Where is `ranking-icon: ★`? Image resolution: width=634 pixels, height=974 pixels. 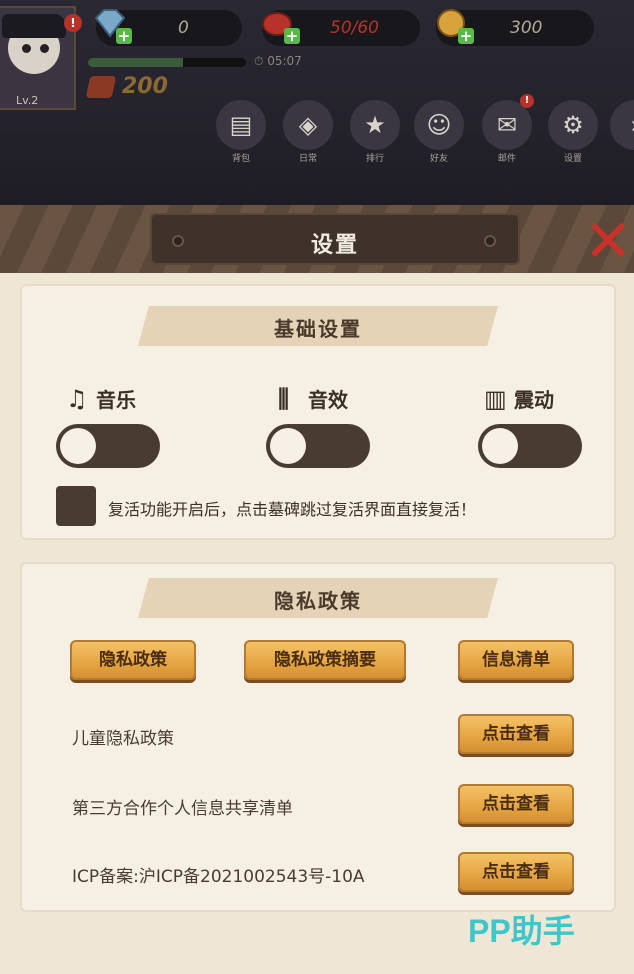 ranking-icon: ★ is located at coordinates (375, 125).